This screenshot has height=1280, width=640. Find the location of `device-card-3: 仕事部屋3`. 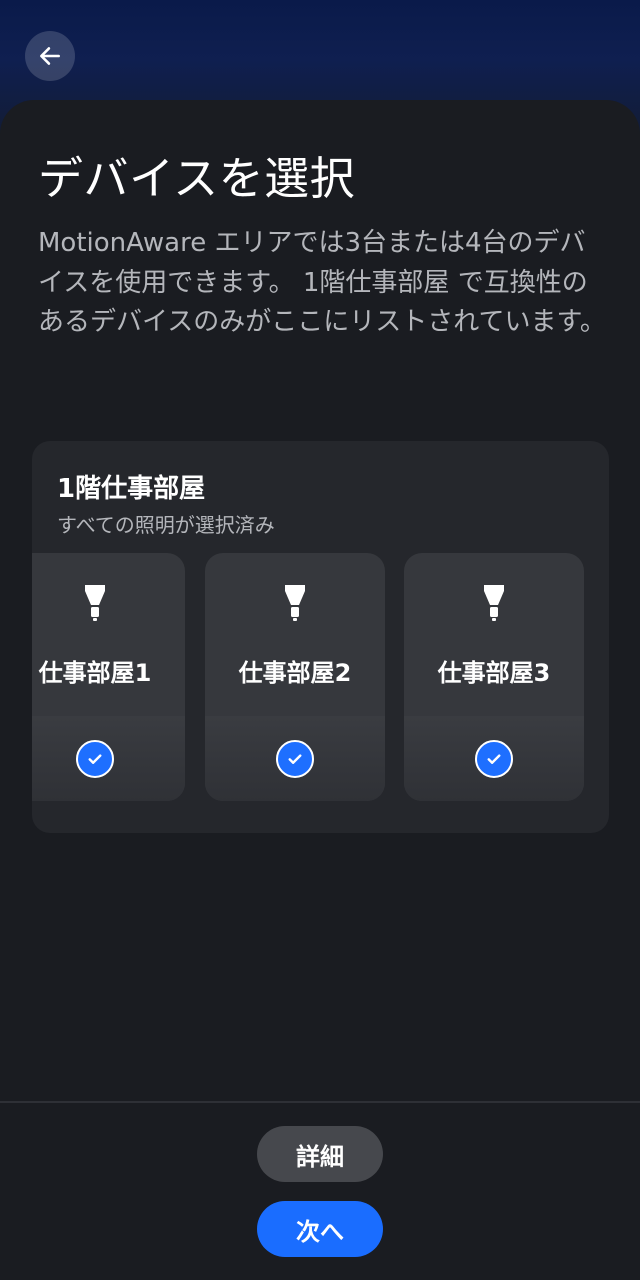

device-card-3: 仕事部屋3 is located at coordinates (494, 677).